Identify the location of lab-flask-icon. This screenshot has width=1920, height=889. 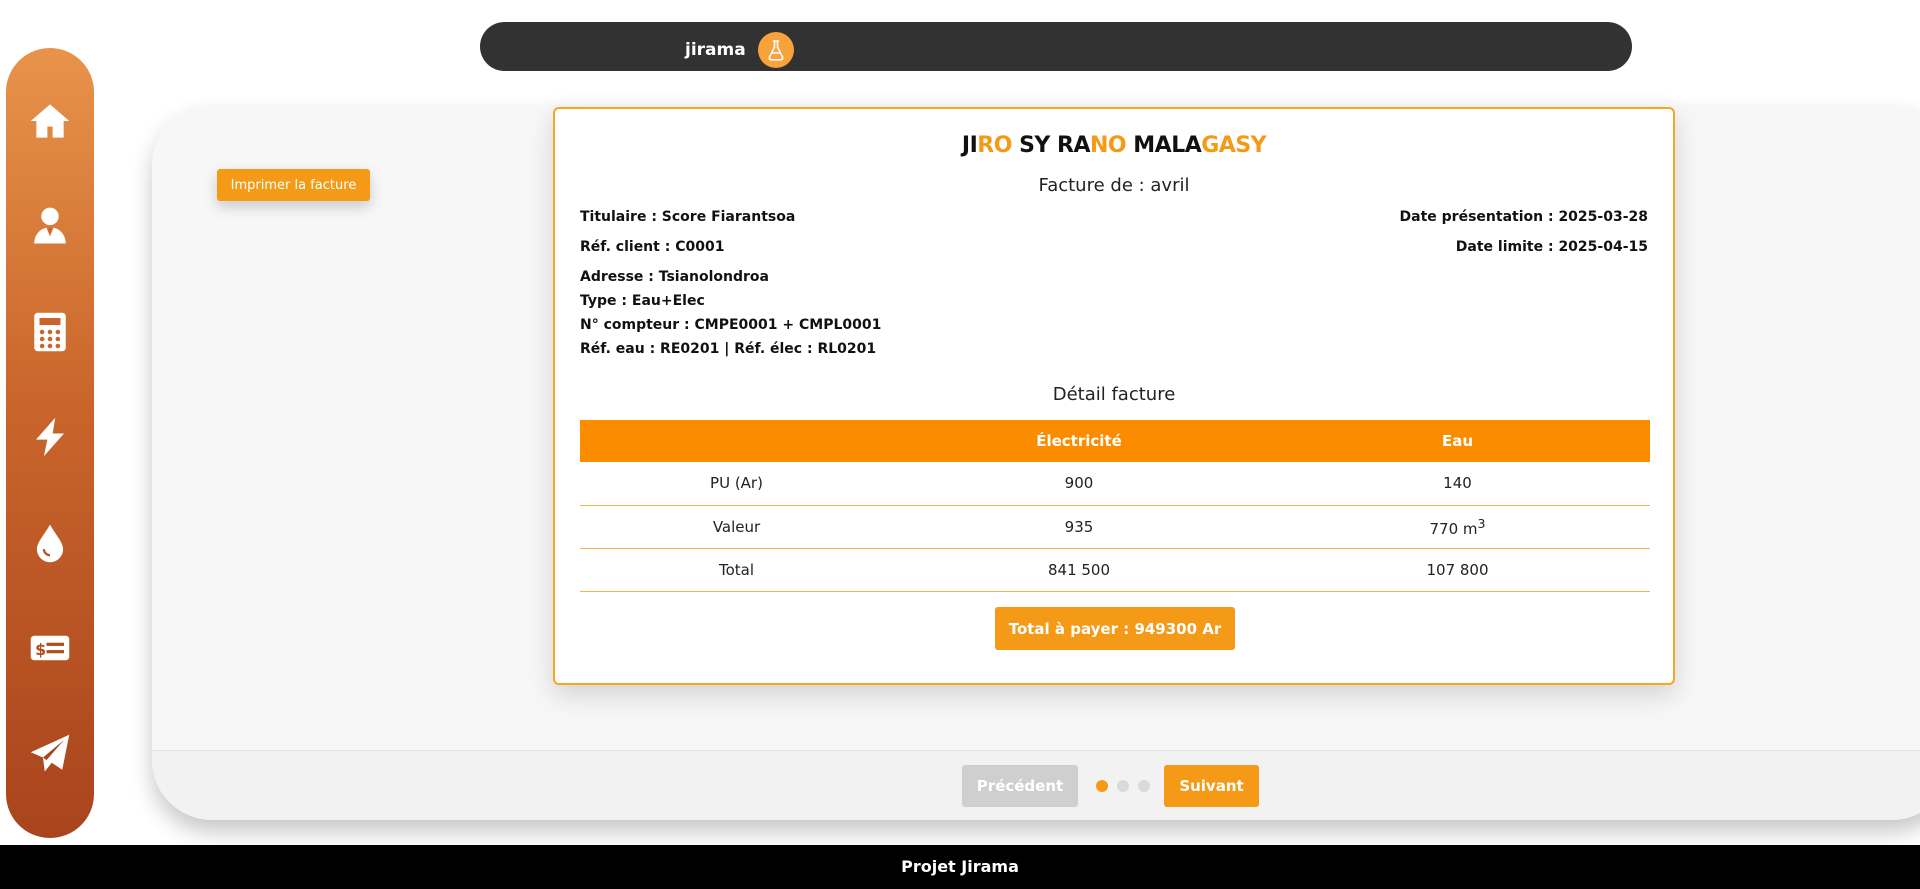
(775, 50).